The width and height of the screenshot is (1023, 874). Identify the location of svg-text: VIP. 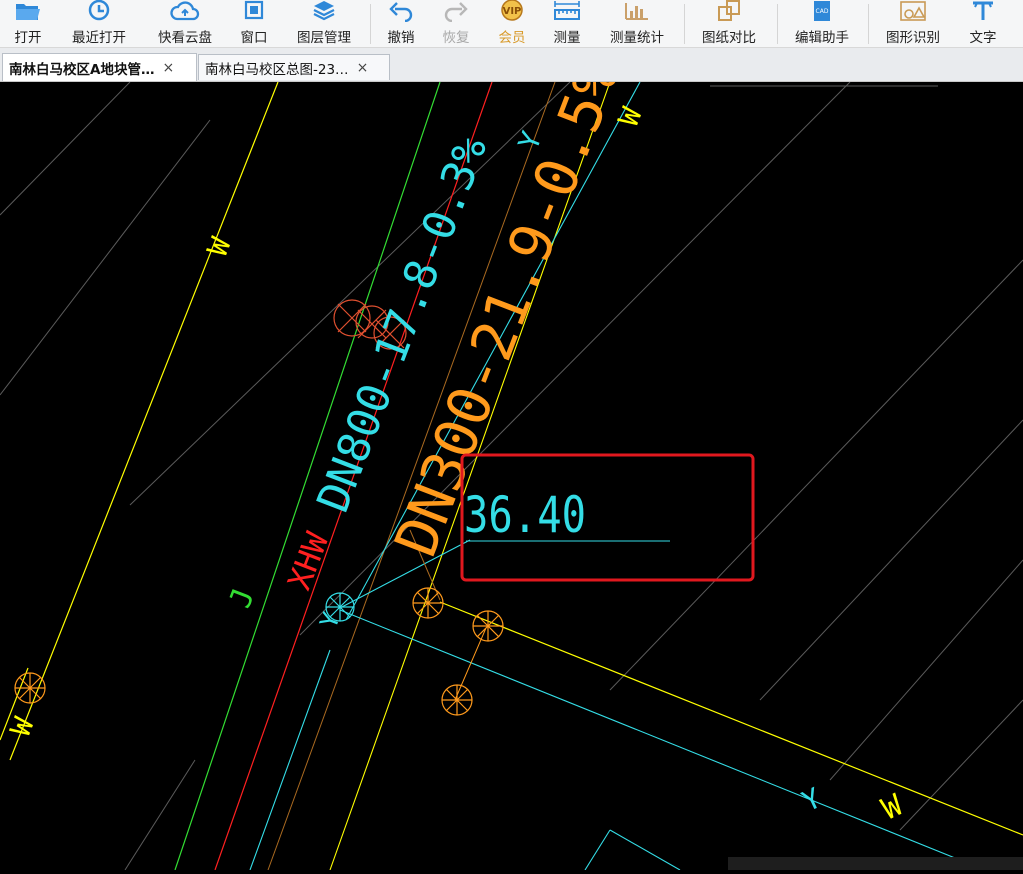
(512, 11).